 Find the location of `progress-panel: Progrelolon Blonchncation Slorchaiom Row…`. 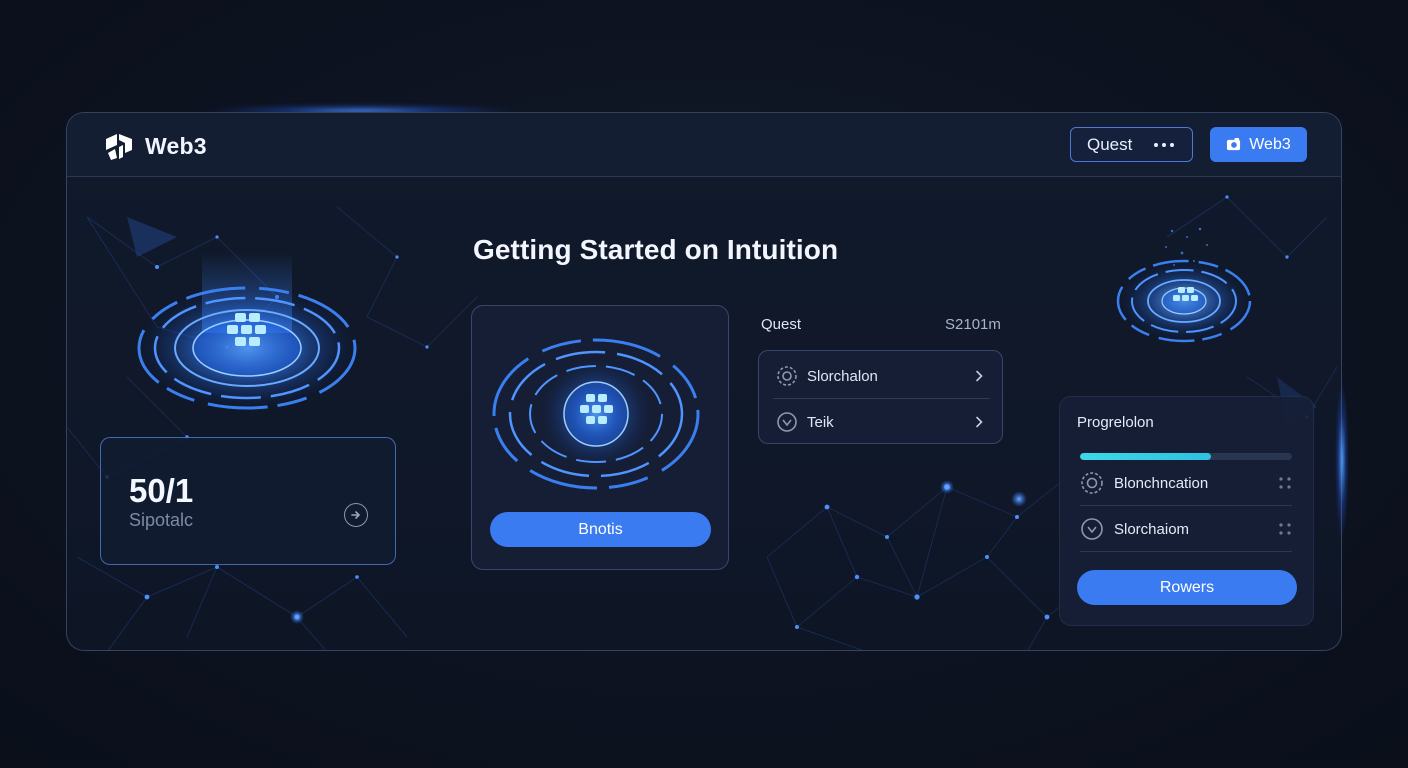

progress-panel: Progrelolon Blonchncation Slorchaiom Row… is located at coordinates (1186, 511).